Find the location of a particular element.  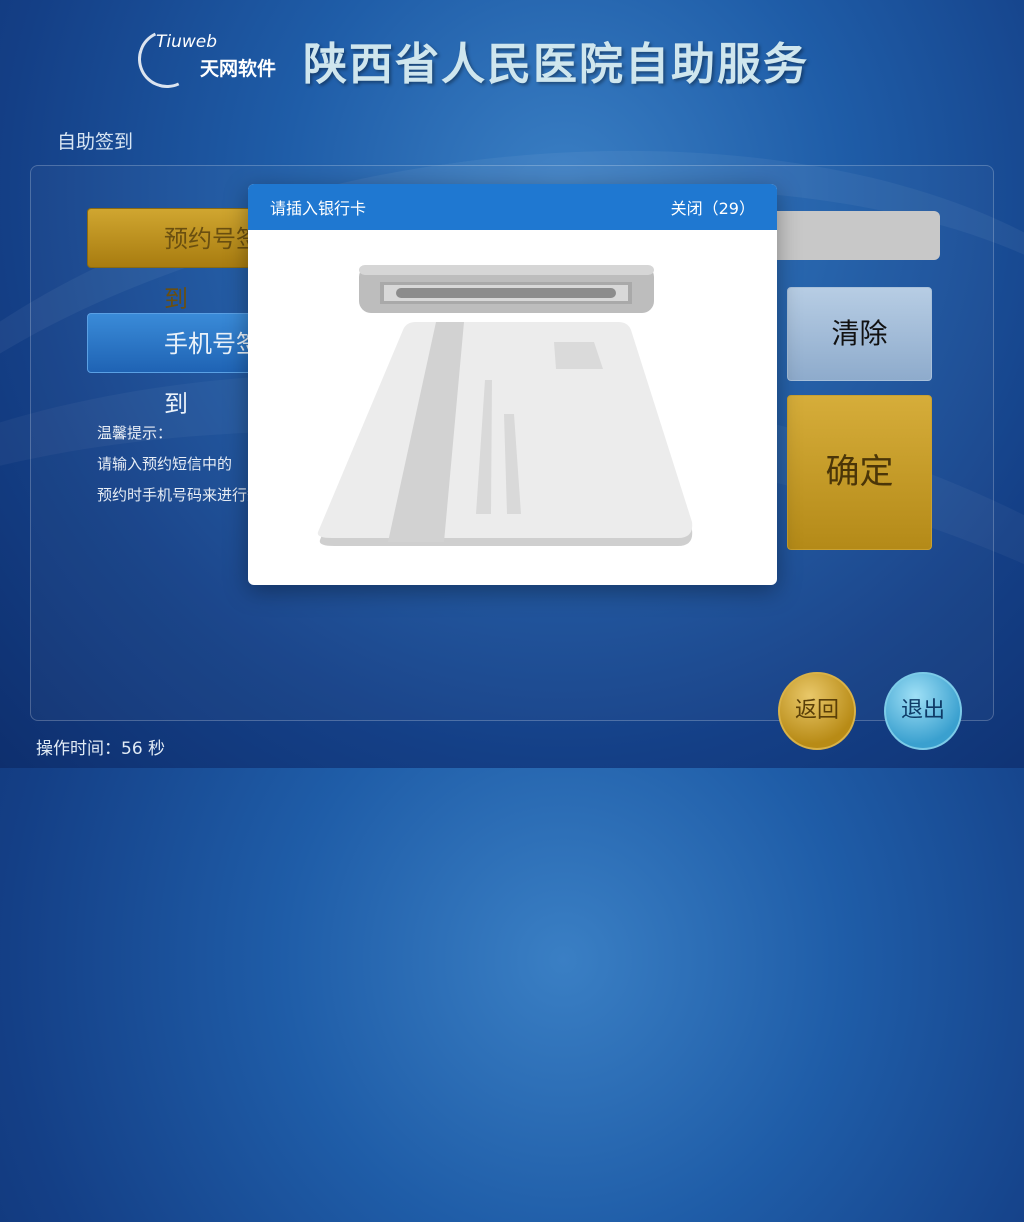

exit-button: 退出 is located at coordinates (923, 711).